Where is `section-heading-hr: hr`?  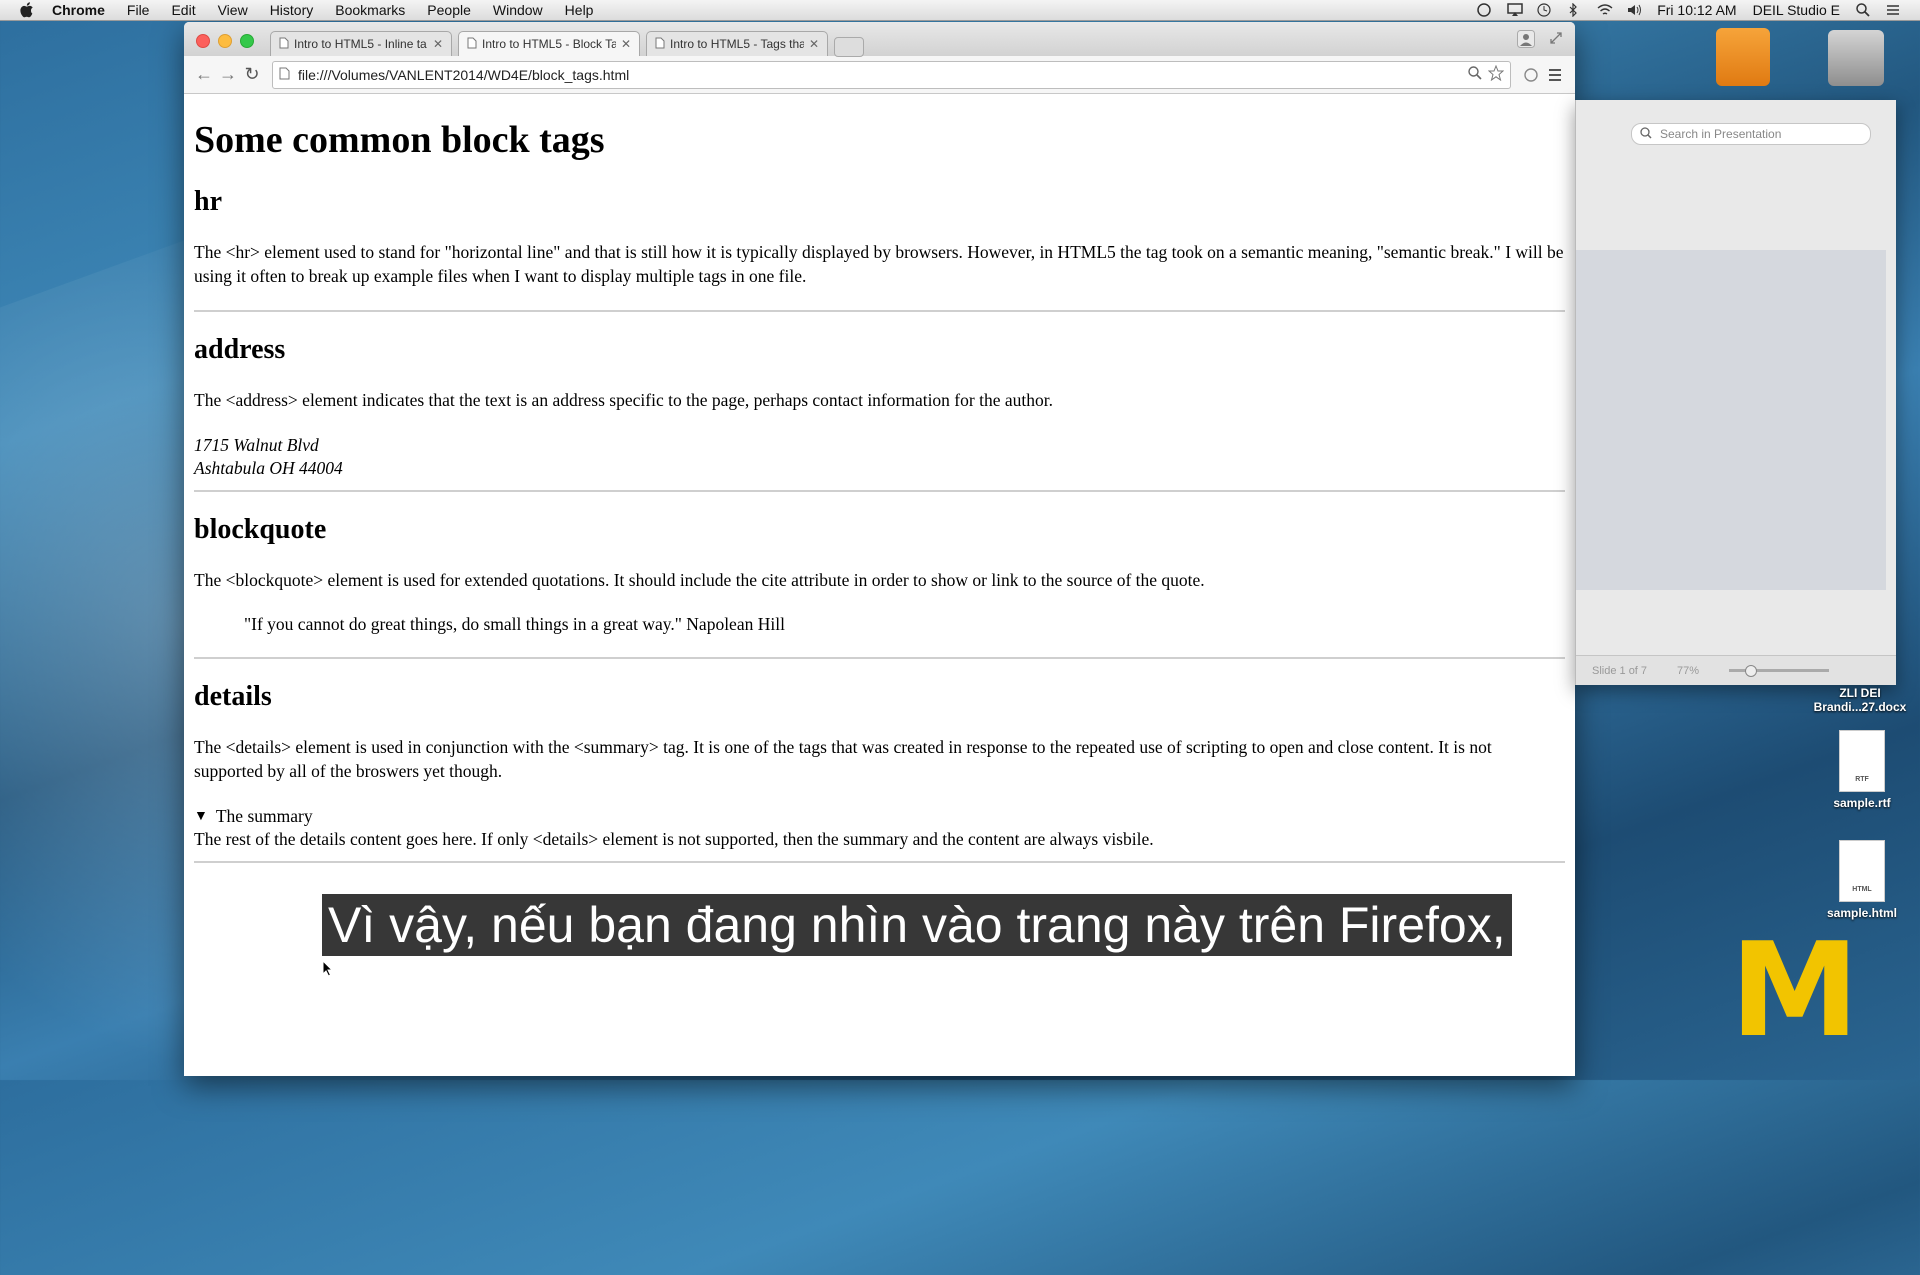 section-heading-hr: hr is located at coordinates (208, 201).